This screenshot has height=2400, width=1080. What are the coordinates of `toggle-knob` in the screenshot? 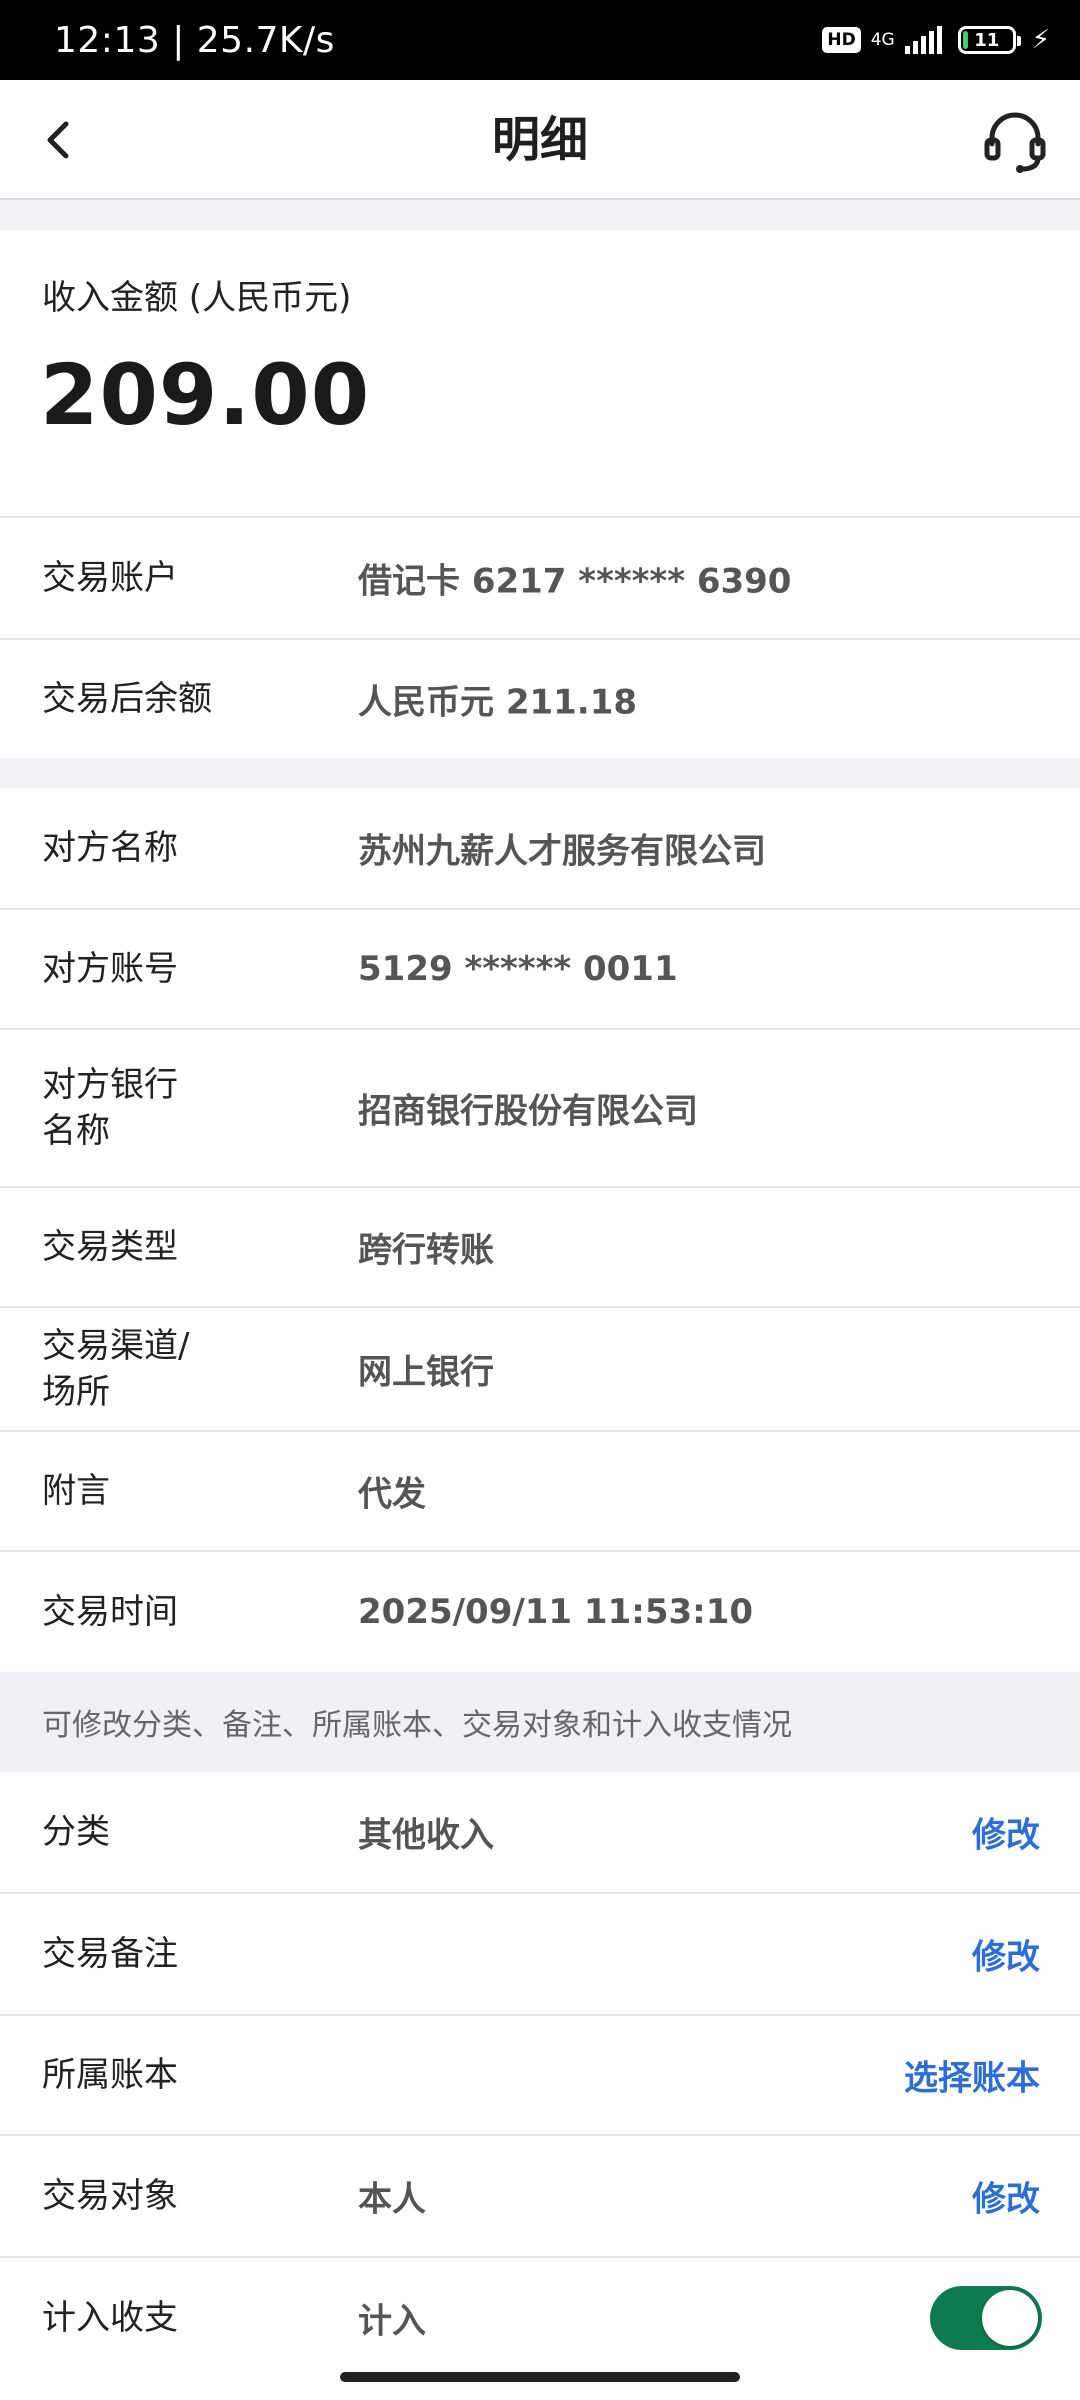 It's located at (1010, 2318).